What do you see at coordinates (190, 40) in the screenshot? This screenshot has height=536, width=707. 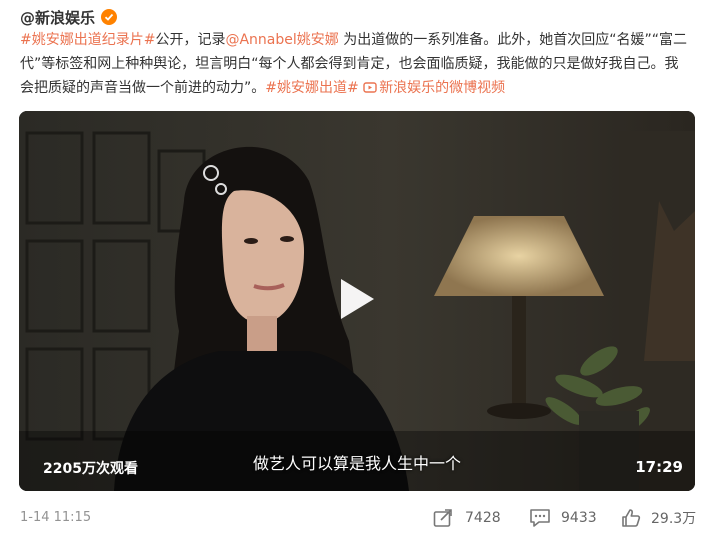 I see `post-text-part: 公开，记录` at bounding box center [190, 40].